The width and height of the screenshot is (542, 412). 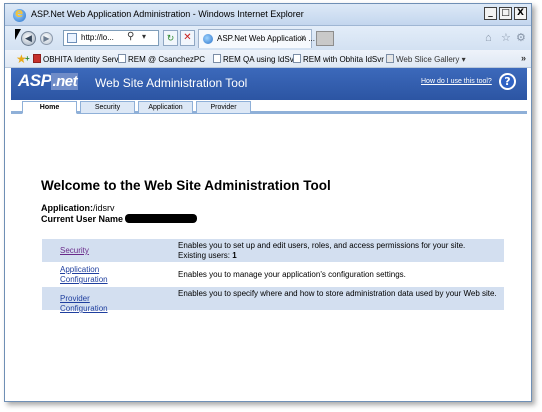 I want to click on security-link: Security, so click(x=95, y=251).